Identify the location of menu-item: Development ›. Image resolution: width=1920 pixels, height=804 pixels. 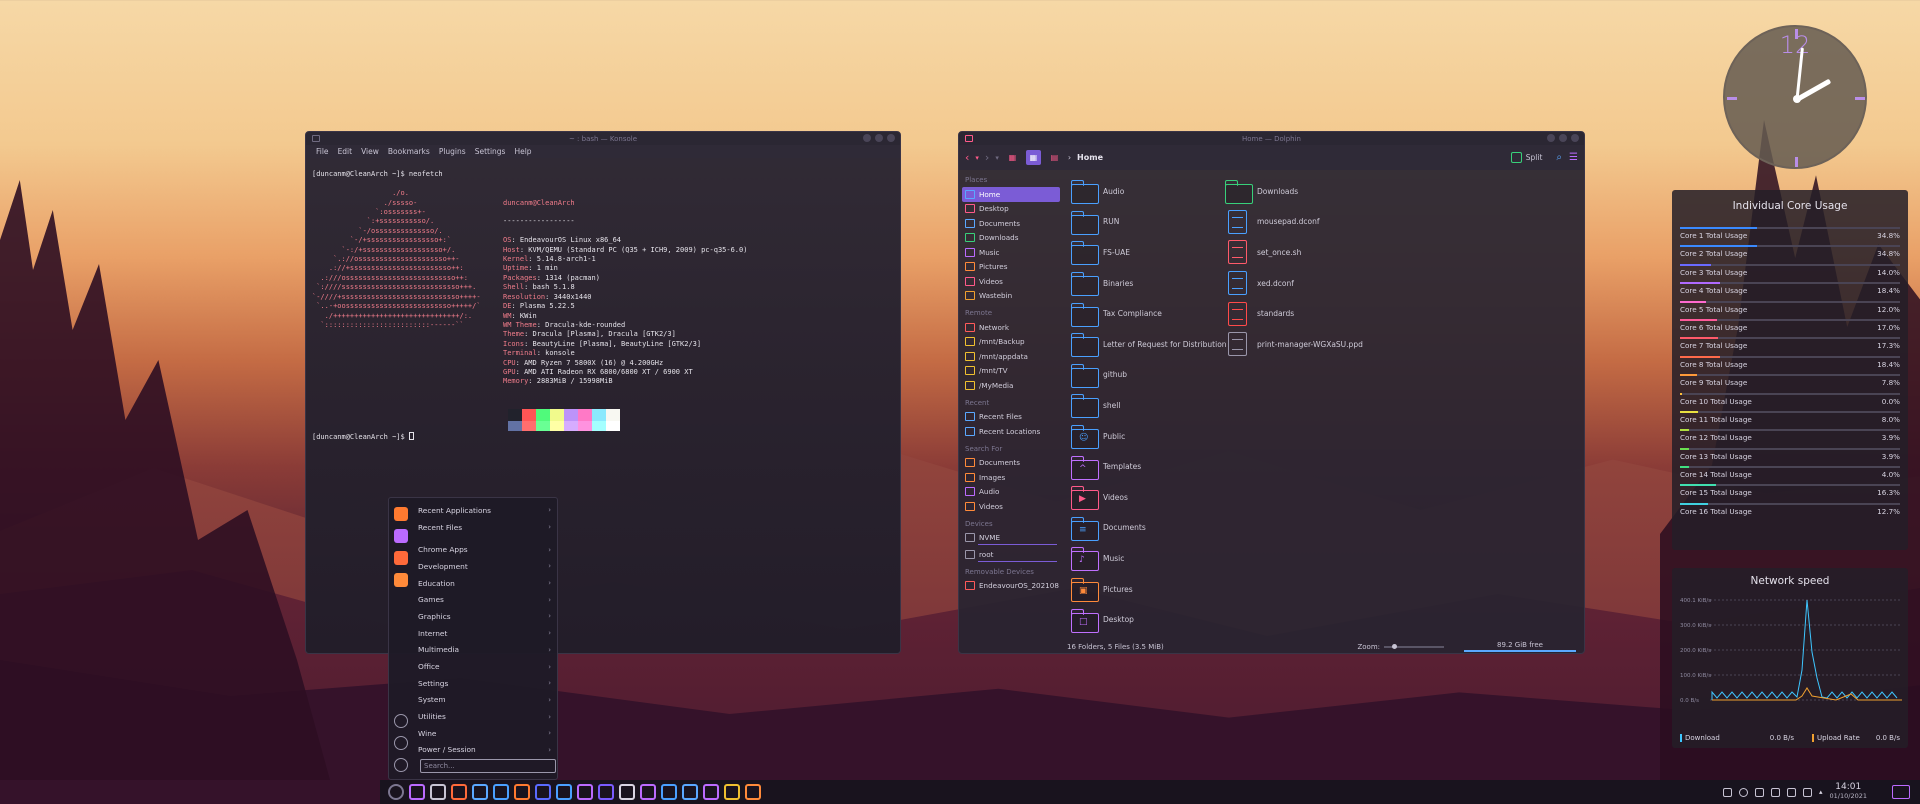
(484, 566).